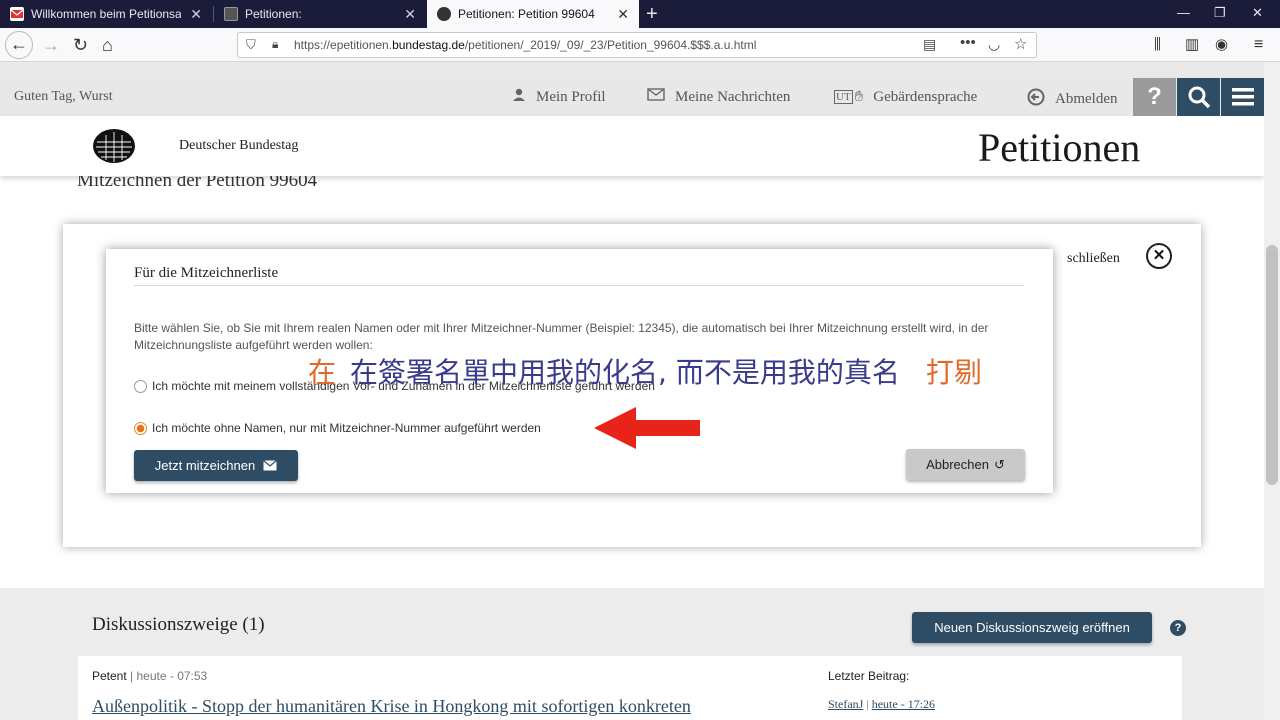 This screenshot has height=720, width=1280. What do you see at coordinates (216, 465) in the screenshot?
I see `sign-now-button: Jetzt mitzeichnen` at bounding box center [216, 465].